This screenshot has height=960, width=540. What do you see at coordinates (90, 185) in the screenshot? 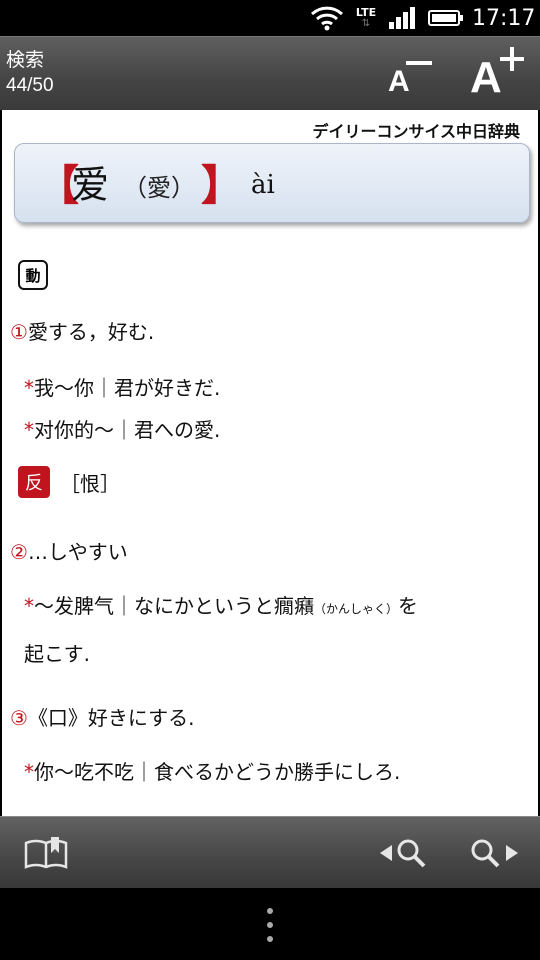
I see `headword: 爱` at bounding box center [90, 185].